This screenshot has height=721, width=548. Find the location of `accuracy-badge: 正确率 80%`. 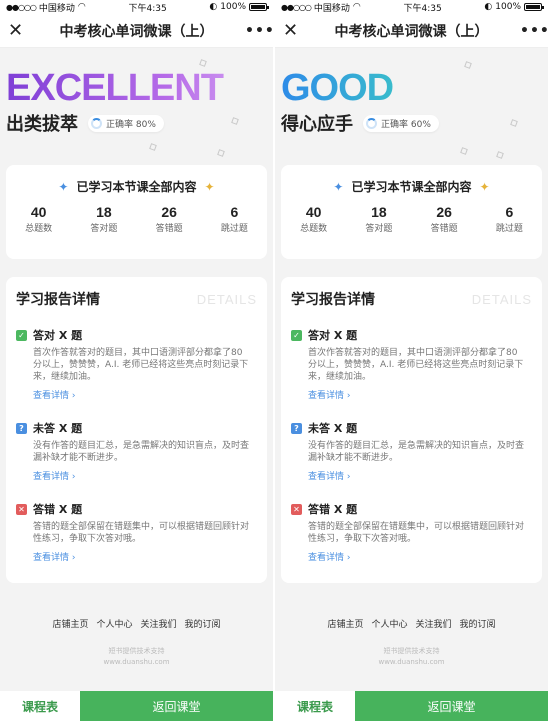

accuracy-badge: 正确率 80% is located at coordinates (126, 123).